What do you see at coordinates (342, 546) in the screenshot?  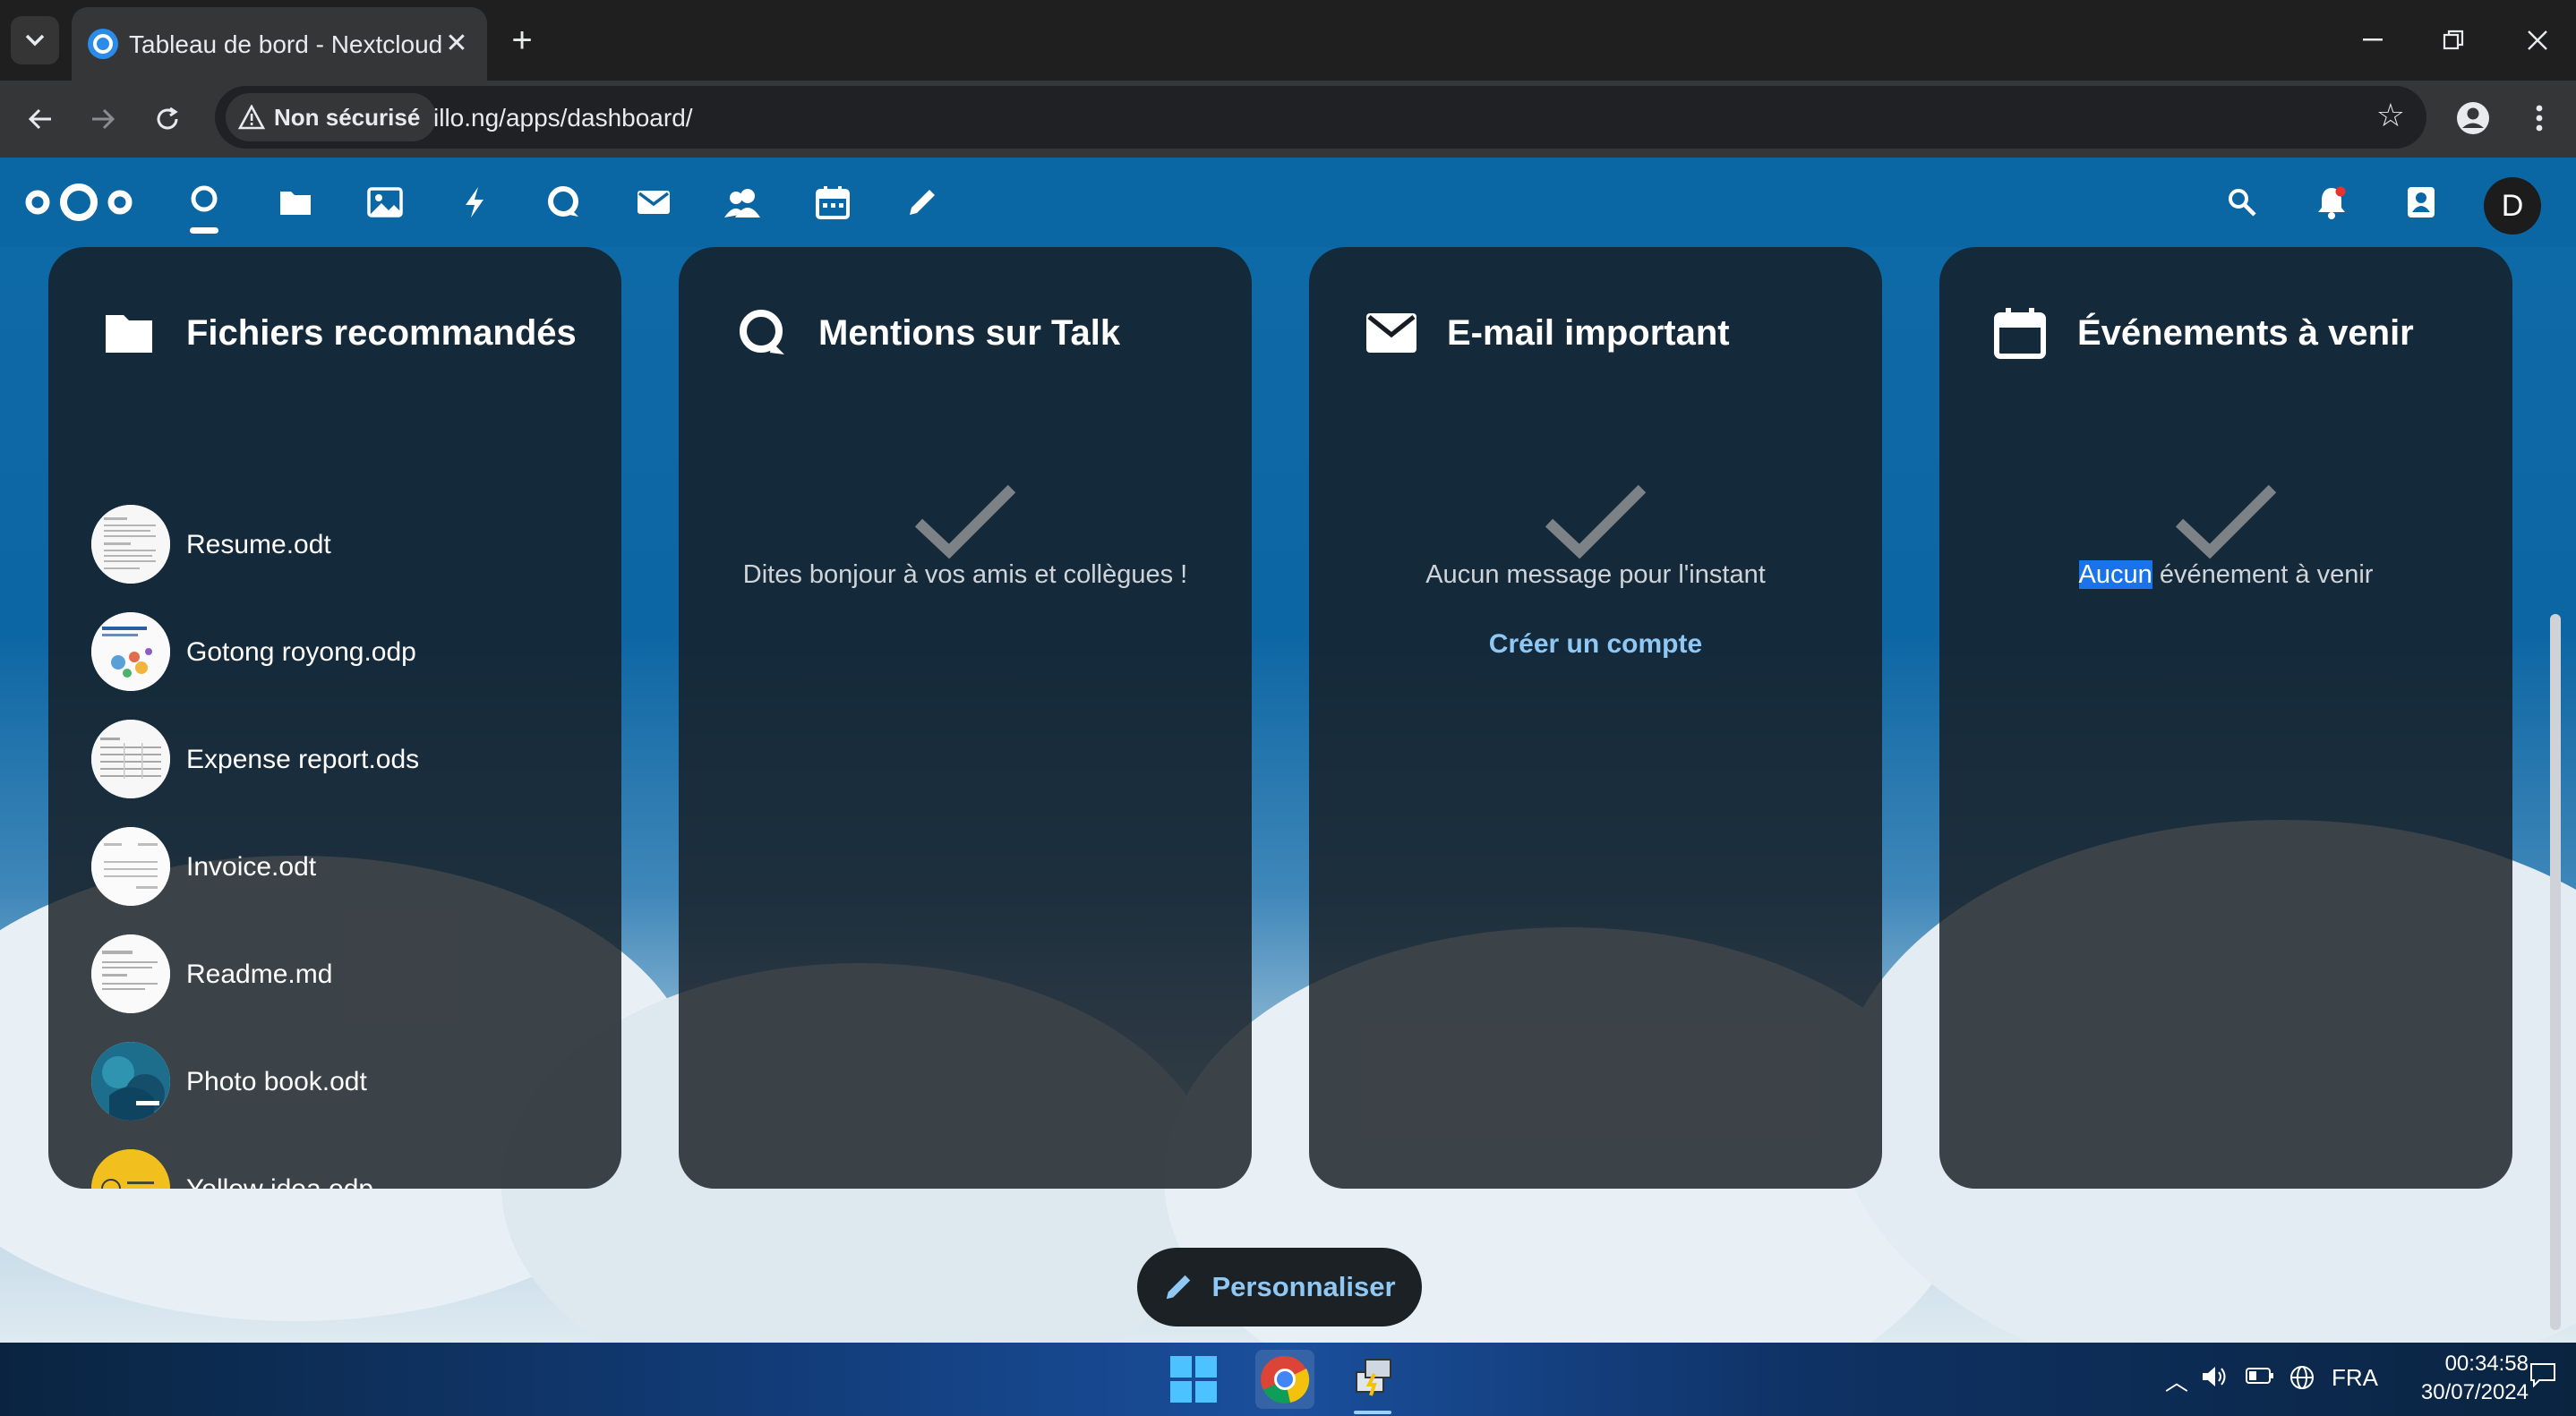 I see `file-item: Resume.odt` at bounding box center [342, 546].